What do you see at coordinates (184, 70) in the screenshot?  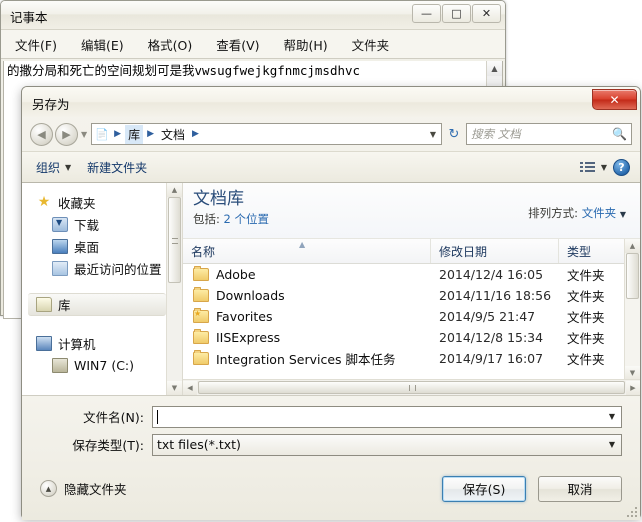 I see `notepad-document-text: 的撒分局和死亡的空间规划可是我vwsugfwejkgfnmcjmsdhvc` at bounding box center [184, 70].